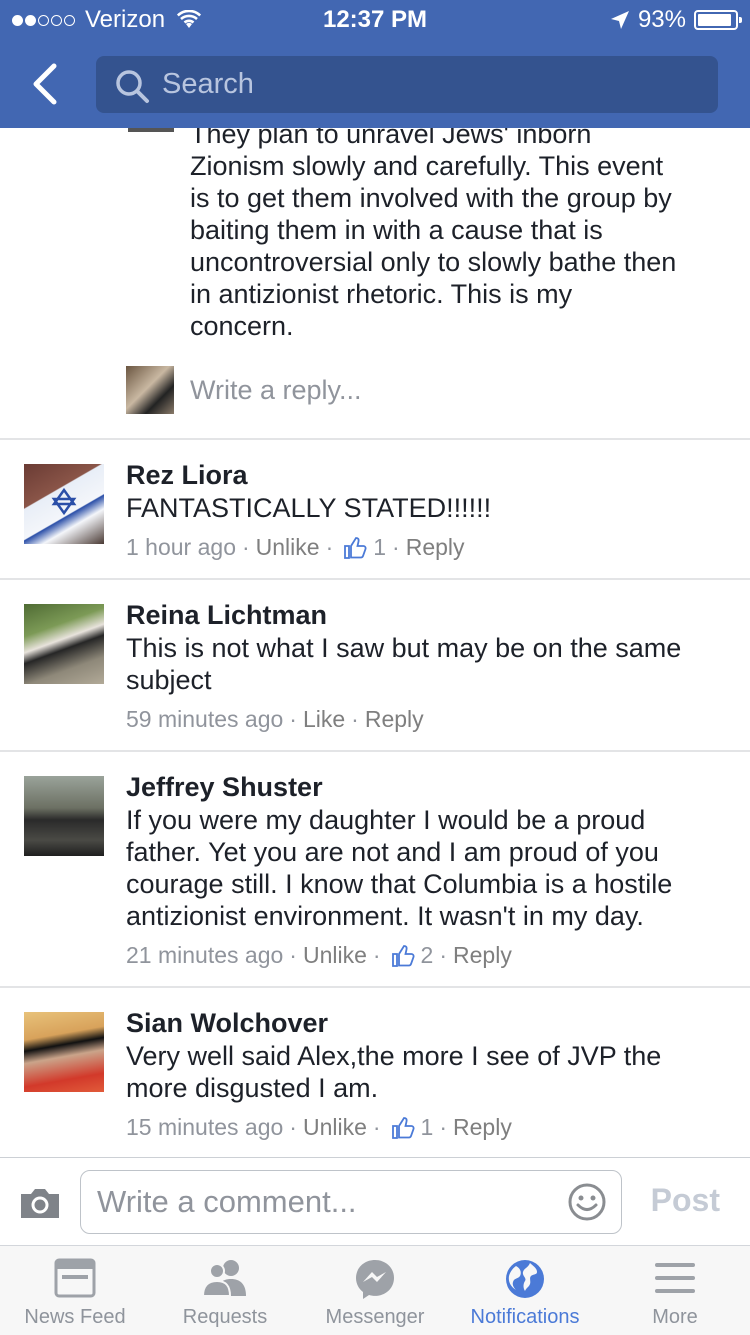 Image resolution: width=750 pixels, height=1335 pixels. What do you see at coordinates (375, 1279) in the screenshot?
I see `messenger-icon` at bounding box center [375, 1279].